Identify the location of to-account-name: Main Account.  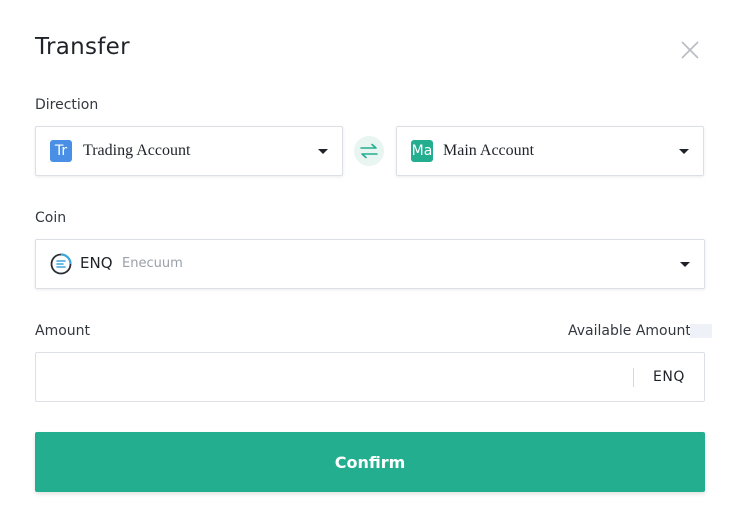
(489, 150).